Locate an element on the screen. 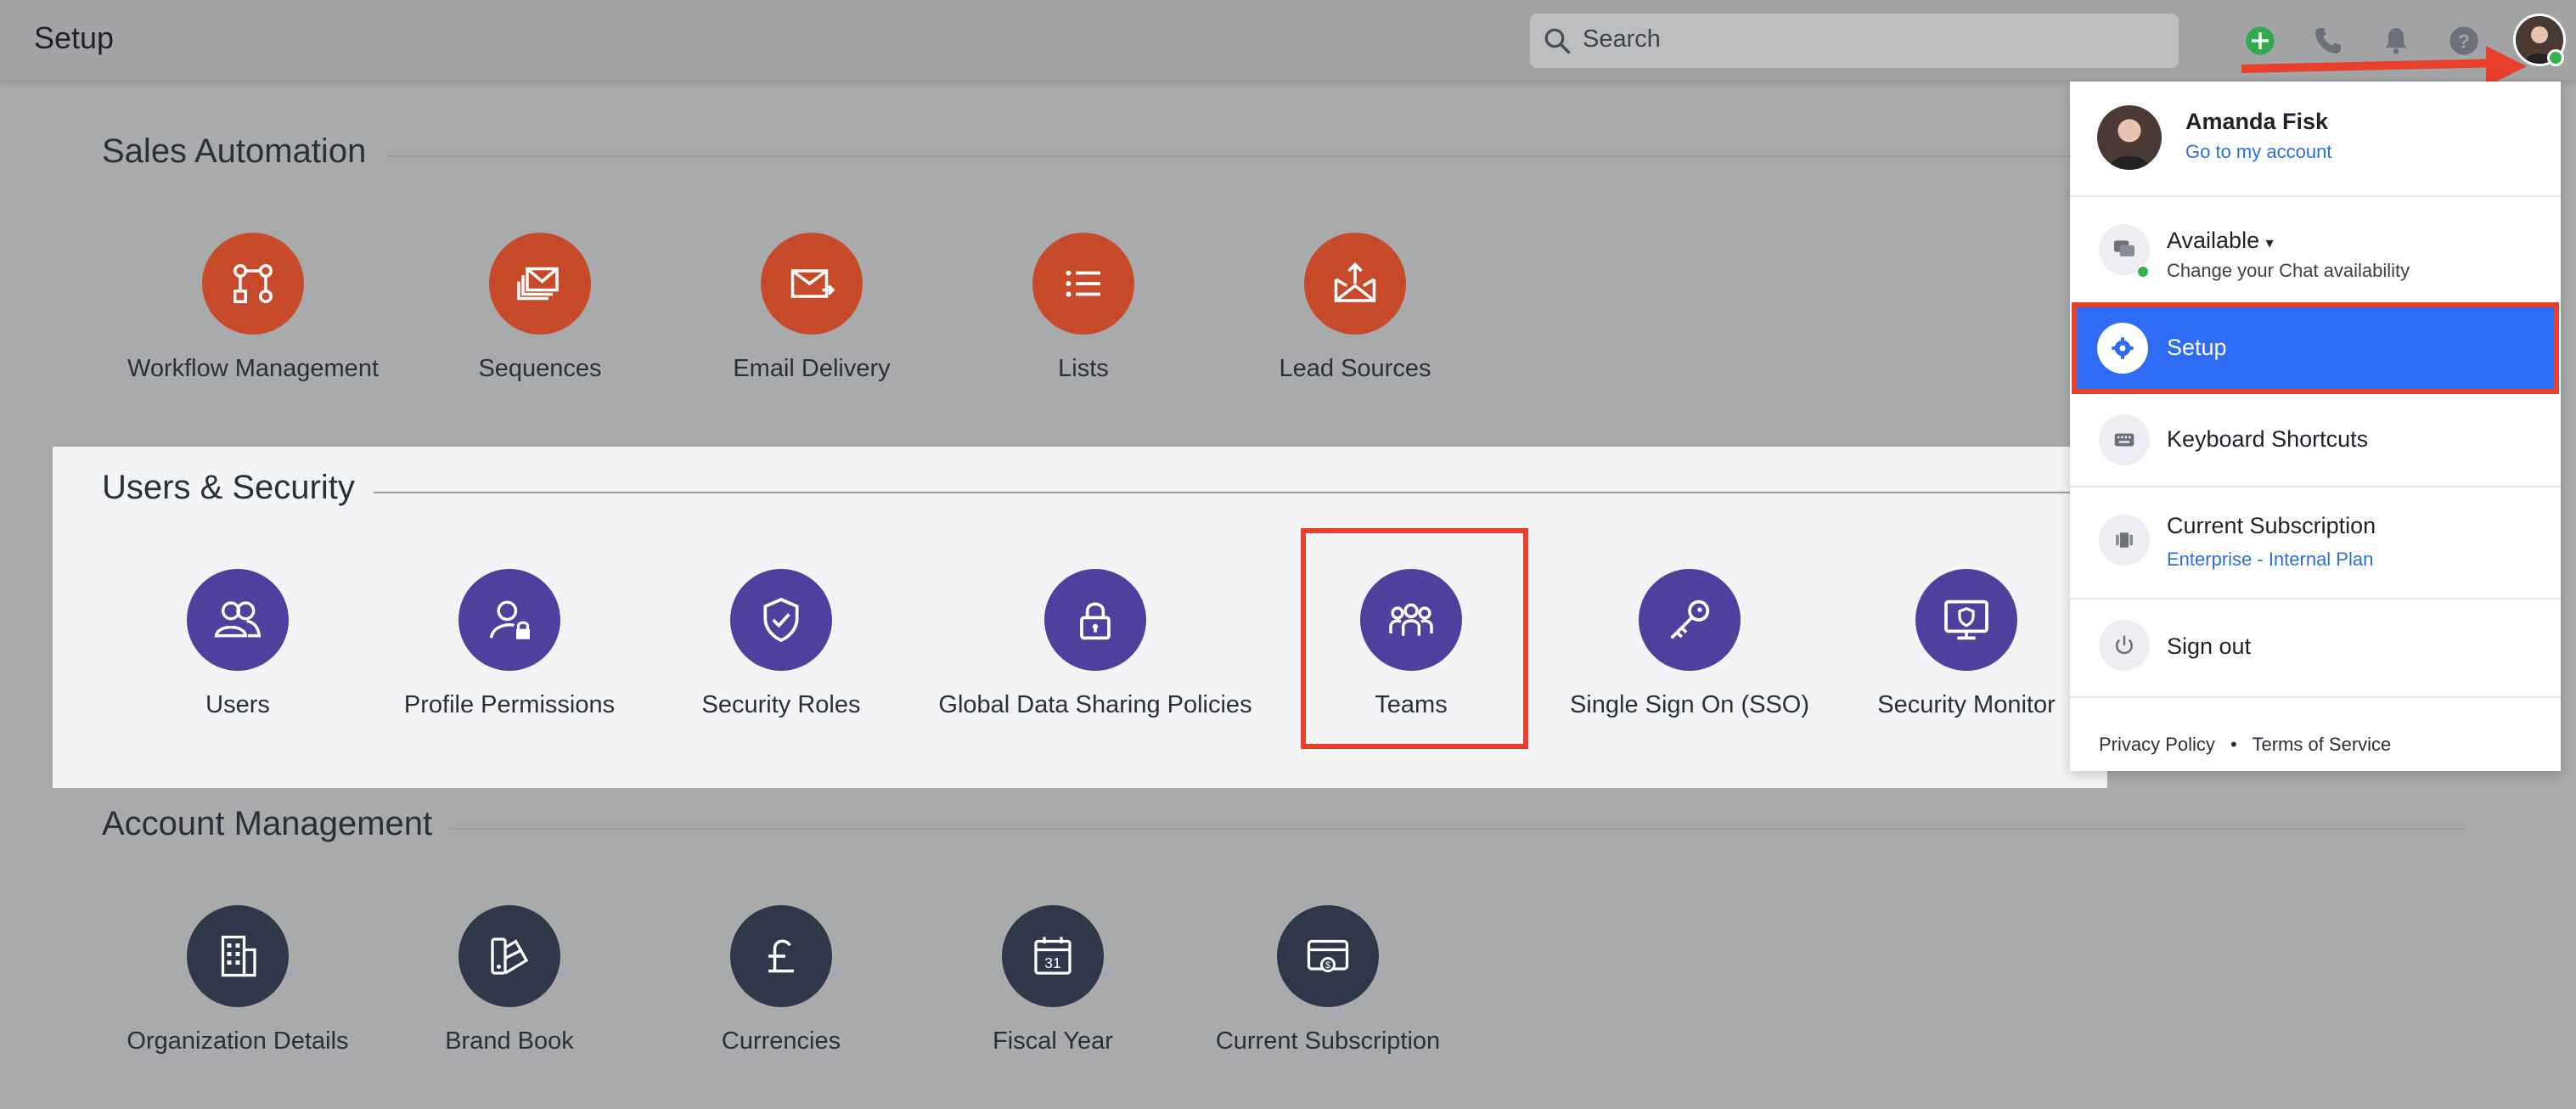  annotation-arrow-head is located at coordinates (2506, 66).